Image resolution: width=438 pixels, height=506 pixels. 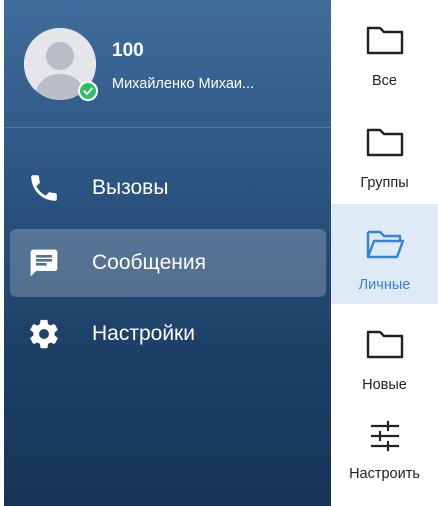 I want to click on message-icon, so click(x=44, y=263).